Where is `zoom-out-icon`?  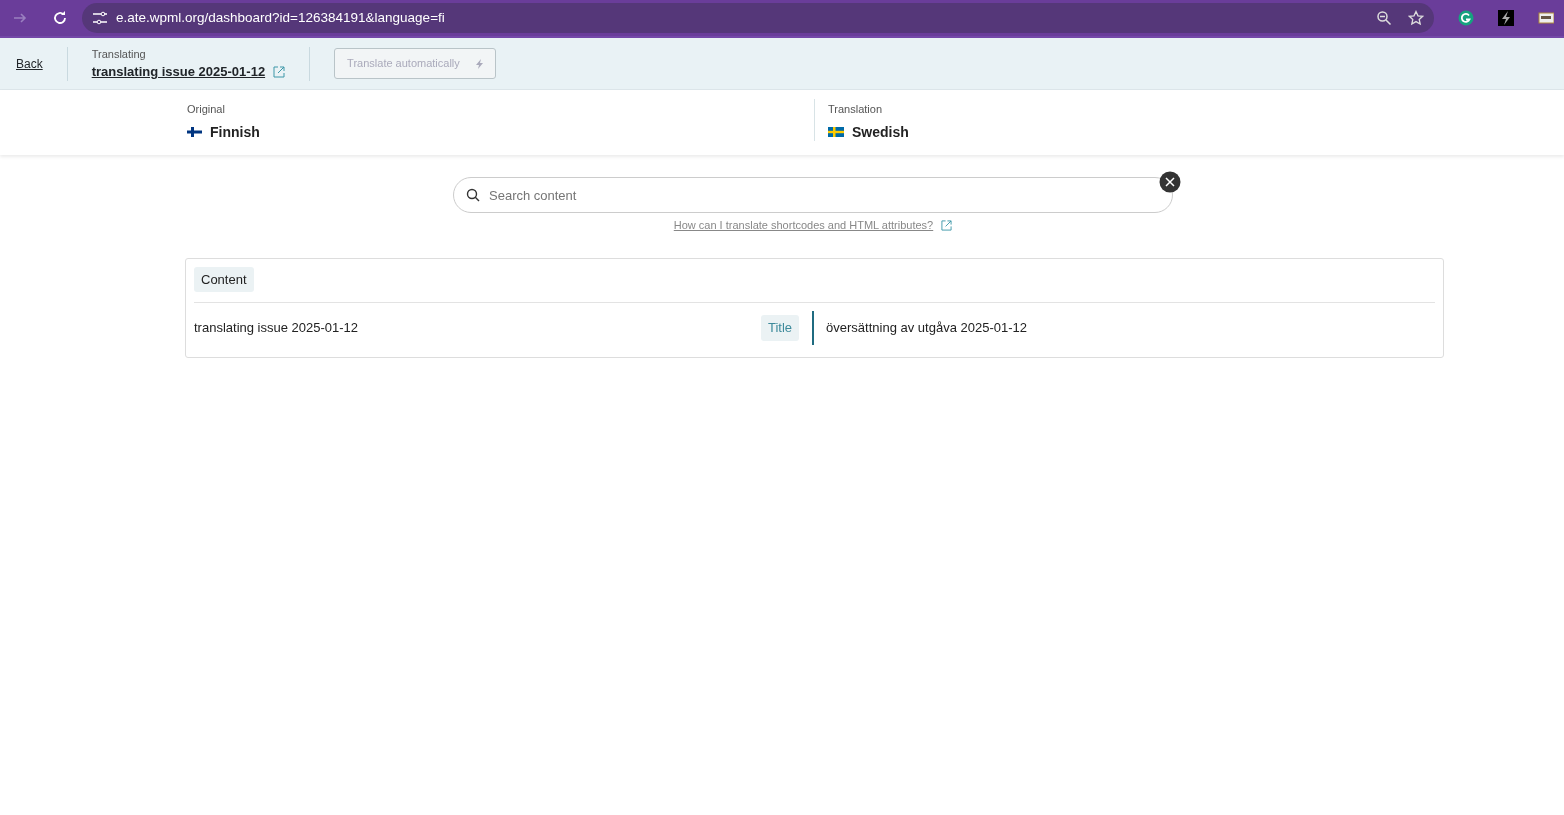
zoom-out-icon is located at coordinates (1384, 18).